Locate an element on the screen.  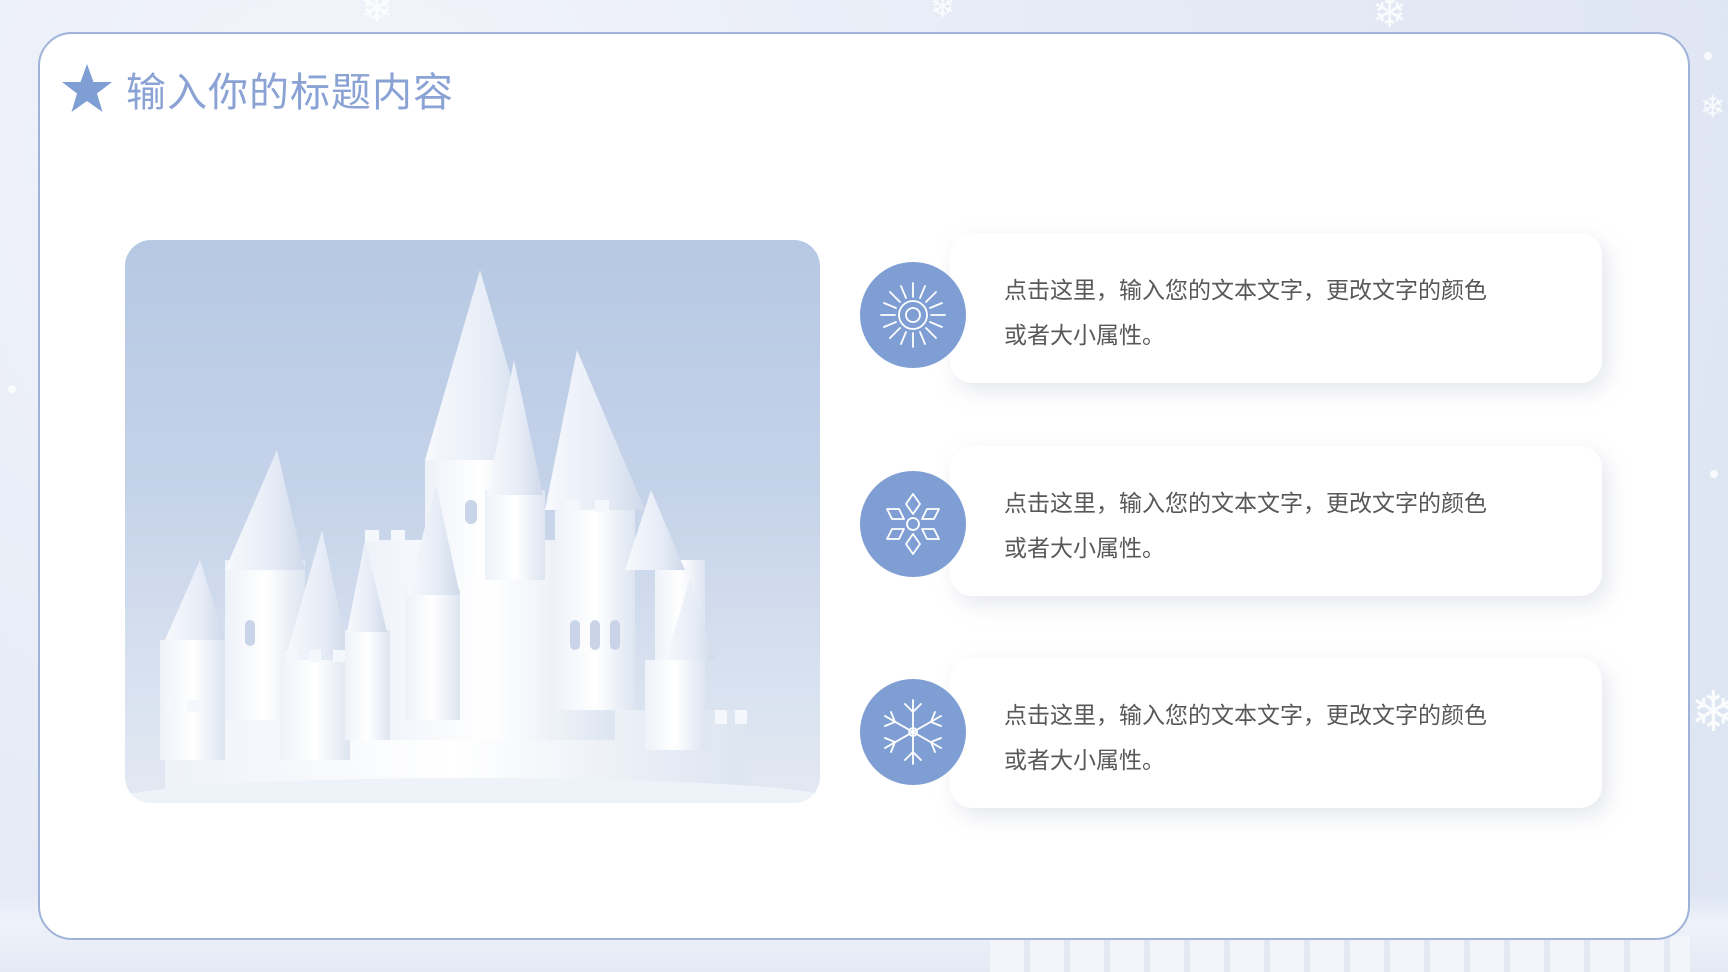
crystal-snowflake-icon is located at coordinates (913, 732).